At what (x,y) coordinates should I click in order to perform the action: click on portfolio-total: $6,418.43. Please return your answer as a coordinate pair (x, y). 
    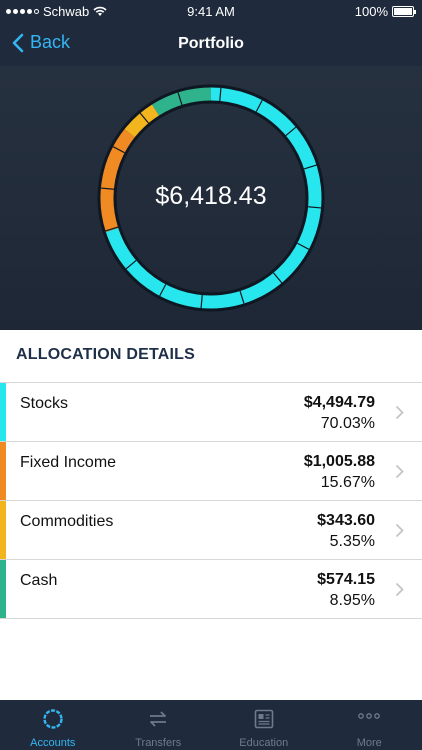
    Looking at the image, I should click on (211, 196).